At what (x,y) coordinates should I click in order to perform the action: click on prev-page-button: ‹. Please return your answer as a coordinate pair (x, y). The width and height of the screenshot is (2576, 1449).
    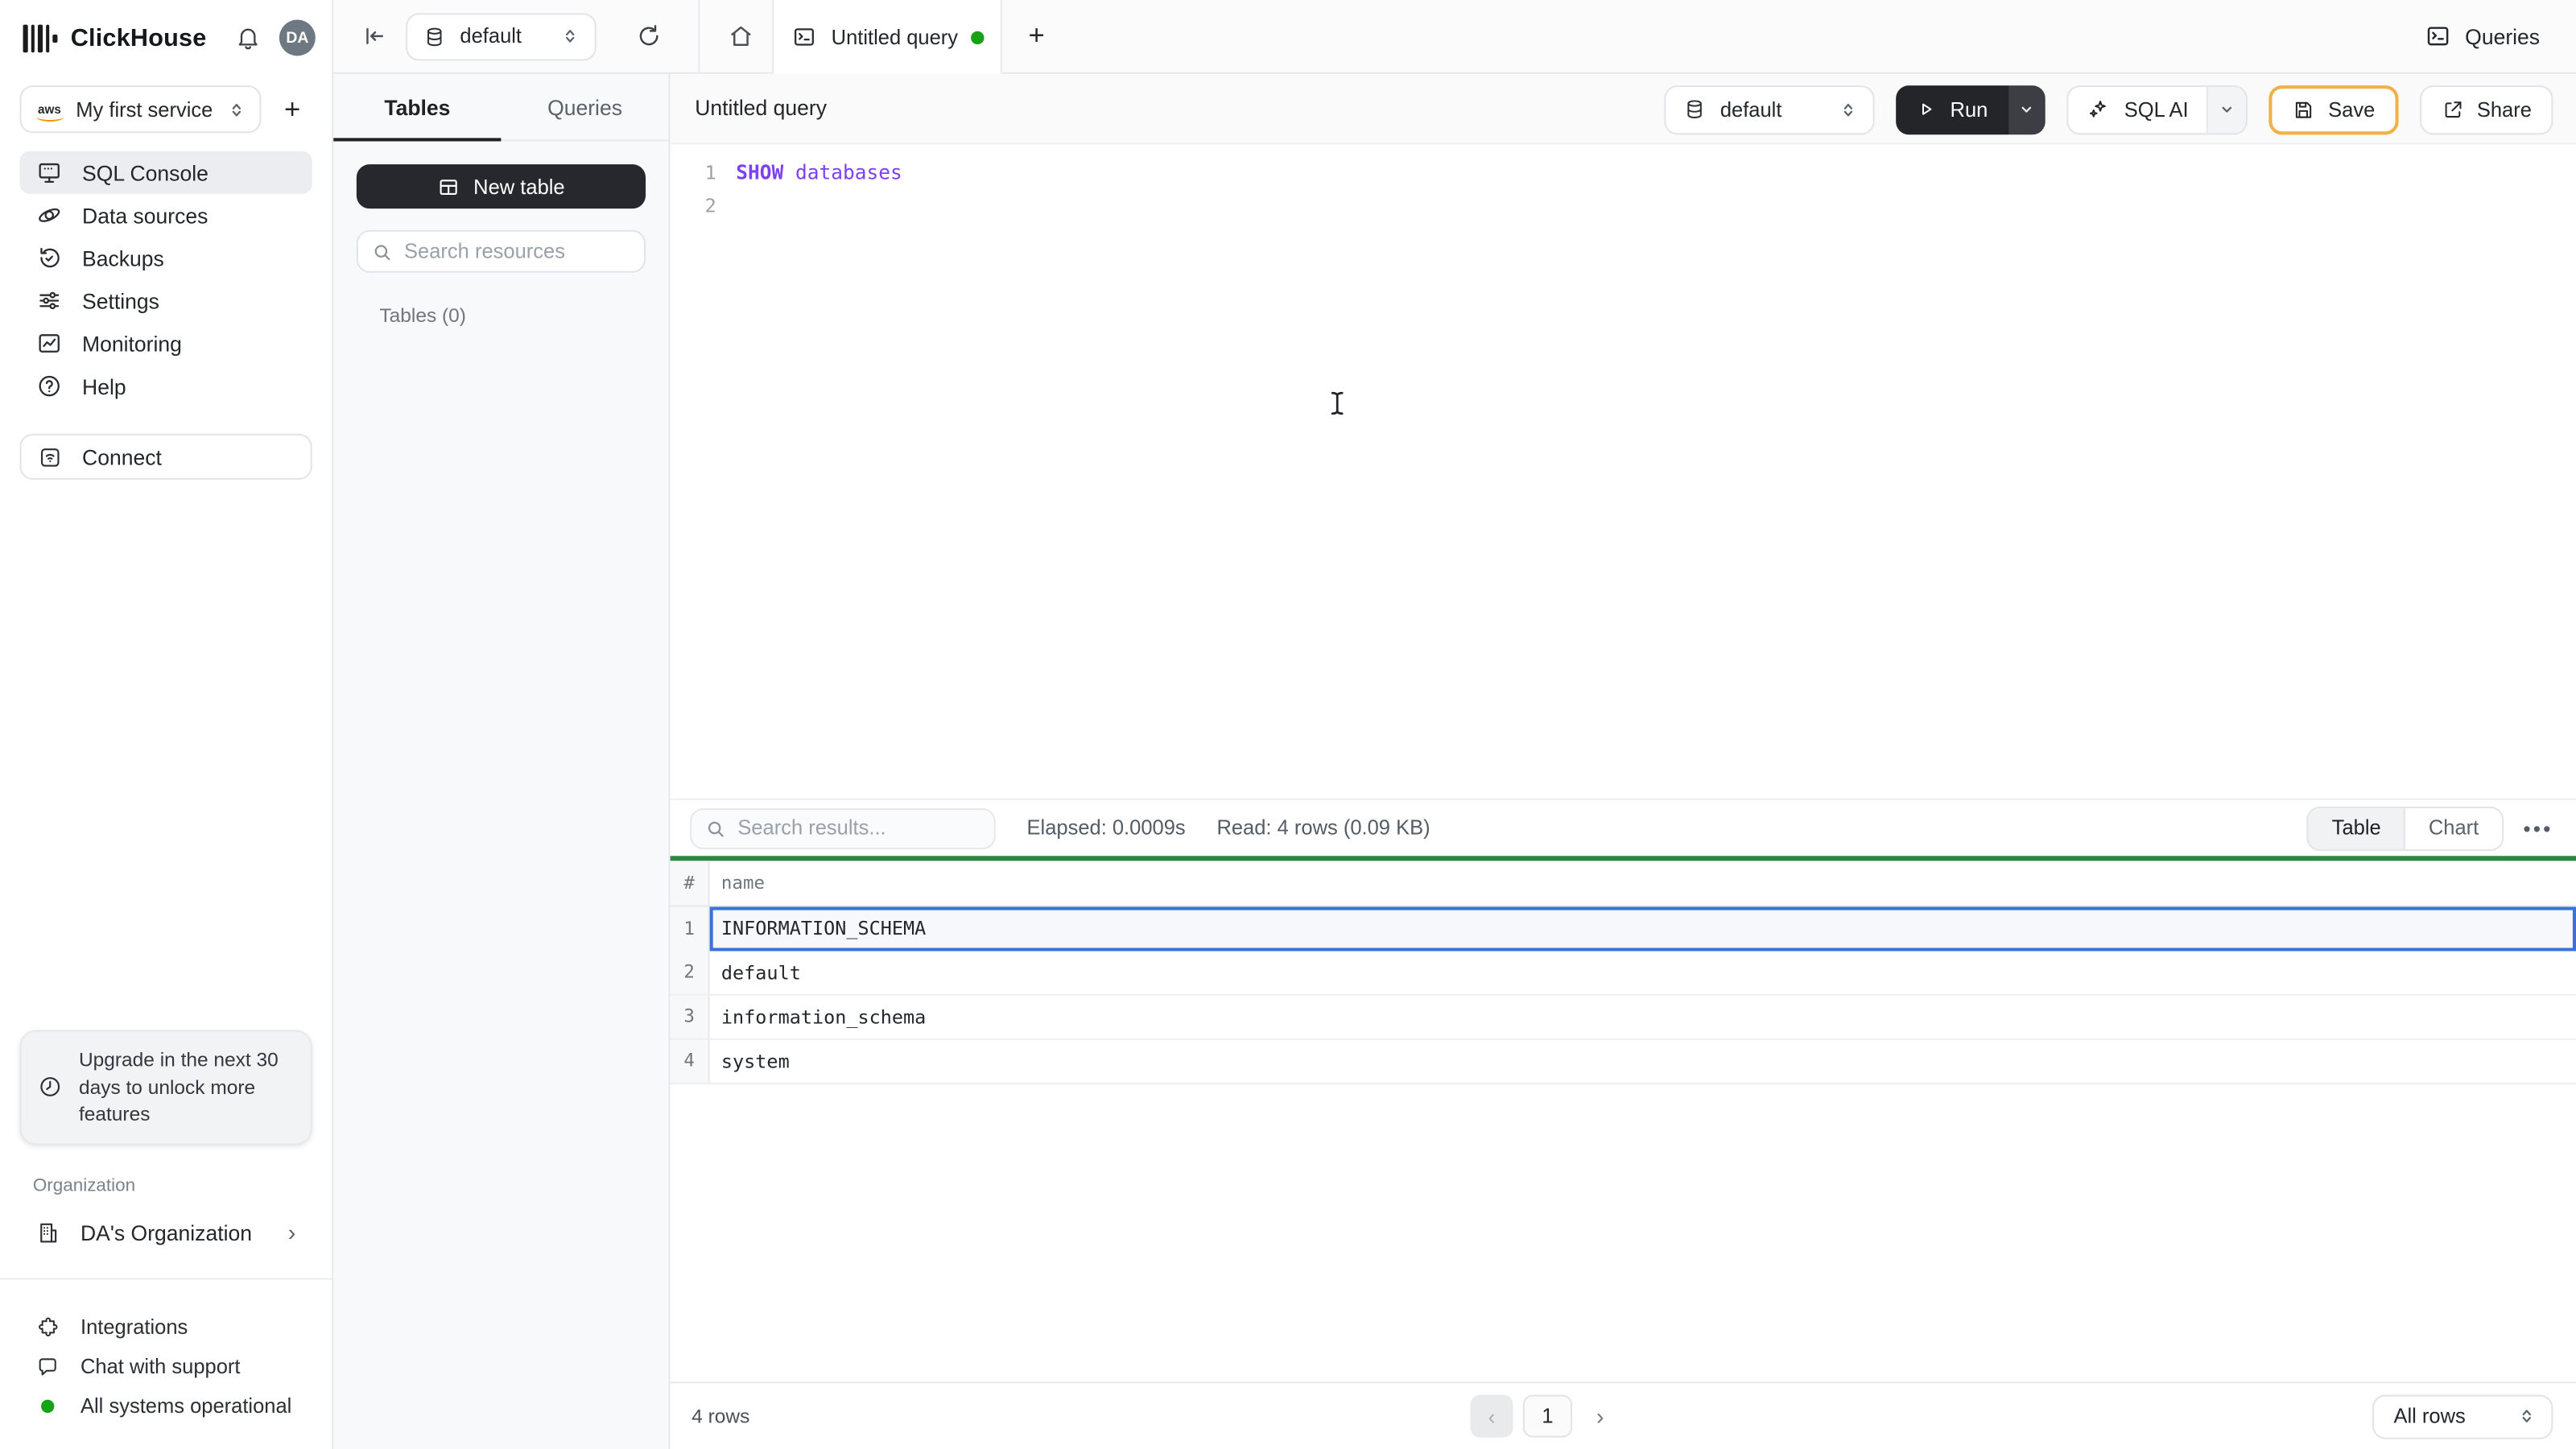
    Looking at the image, I should click on (1491, 1416).